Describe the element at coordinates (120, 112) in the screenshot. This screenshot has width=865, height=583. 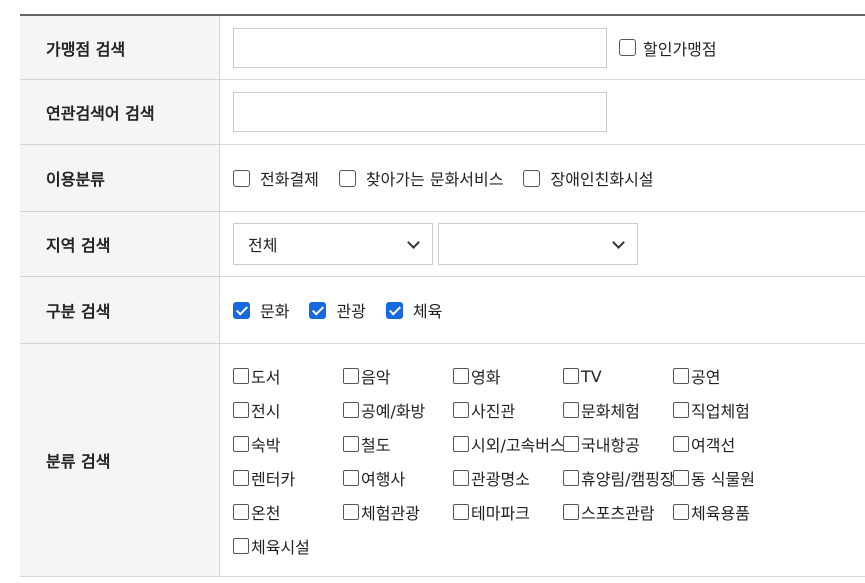
I see `related-search-label: 연관검색어 검색` at that location.